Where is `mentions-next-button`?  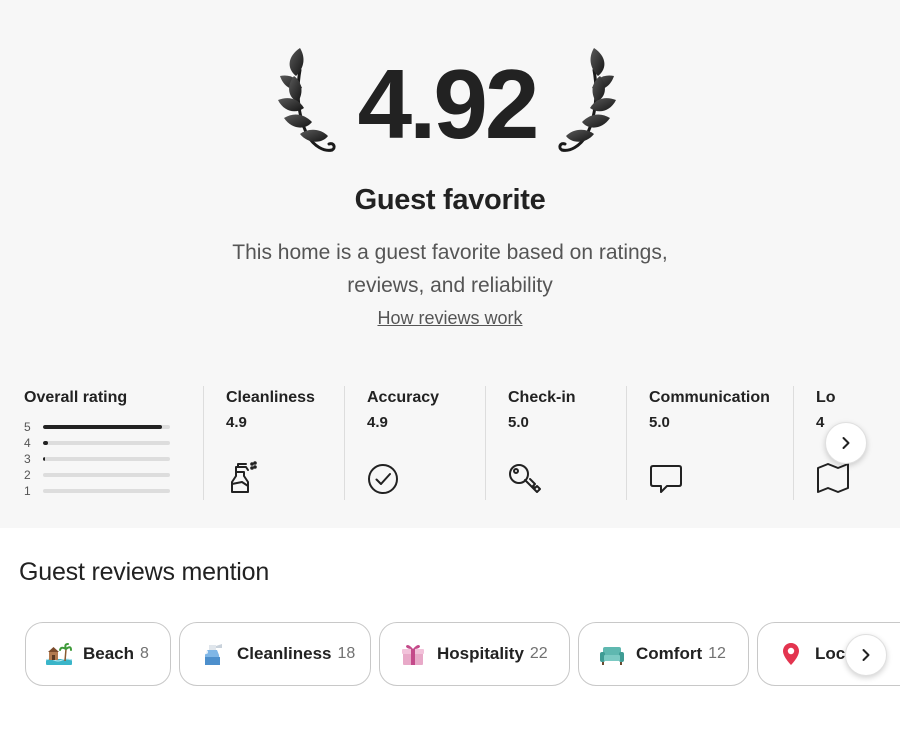
mentions-next-button is located at coordinates (866, 655).